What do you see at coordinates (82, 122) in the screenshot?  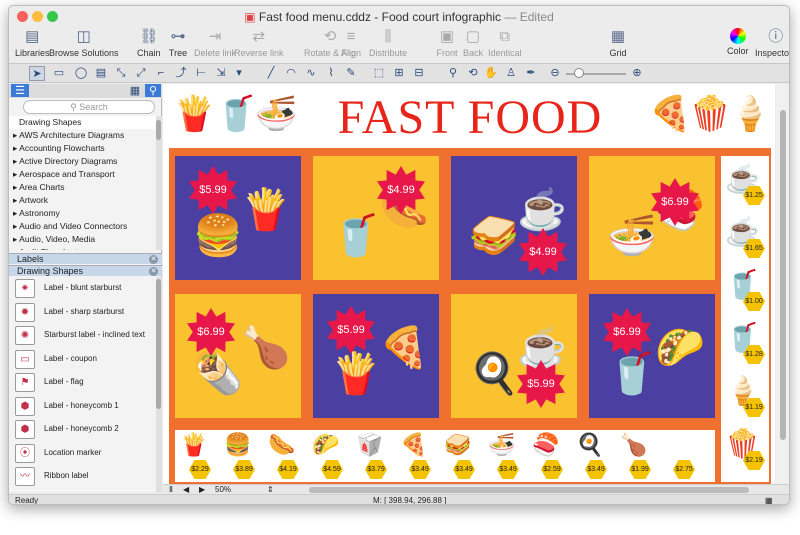 I see `library-item: Drawing Shapes` at bounding box center [82, 122].